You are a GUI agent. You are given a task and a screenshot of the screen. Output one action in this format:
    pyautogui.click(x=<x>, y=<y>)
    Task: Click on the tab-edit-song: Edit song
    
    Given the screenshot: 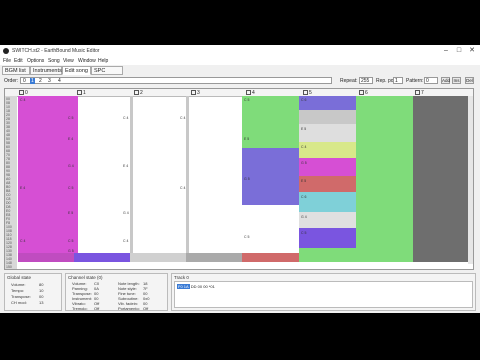 What is the action you would take?
    pyautogui.click(x=76, y=70)
    